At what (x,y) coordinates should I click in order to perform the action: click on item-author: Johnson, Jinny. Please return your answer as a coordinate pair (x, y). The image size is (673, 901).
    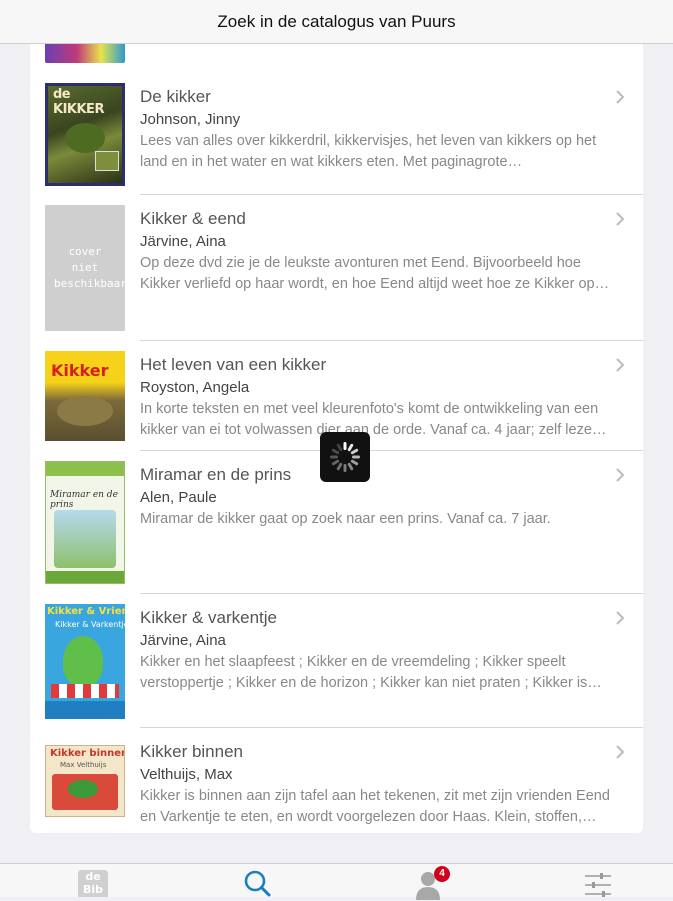
    Looking at the image, I should click on (190, 119).